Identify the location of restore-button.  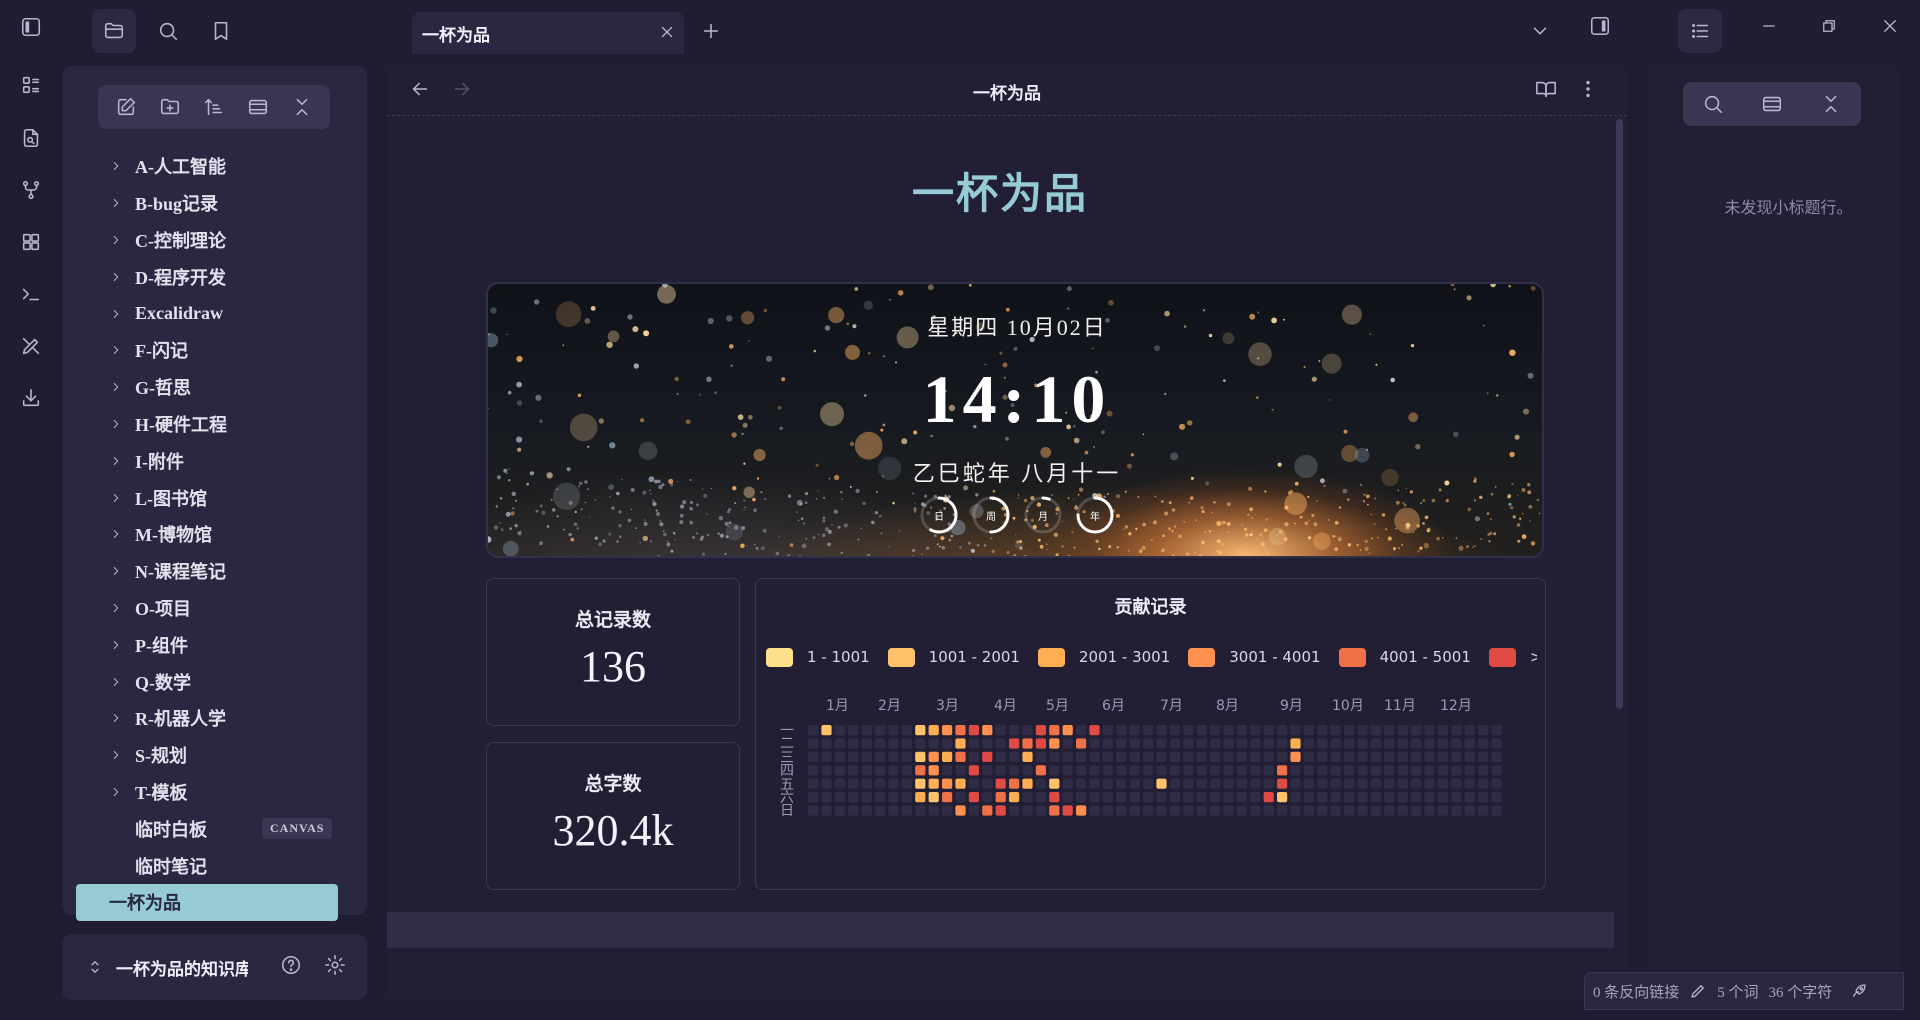
(1829, 26).